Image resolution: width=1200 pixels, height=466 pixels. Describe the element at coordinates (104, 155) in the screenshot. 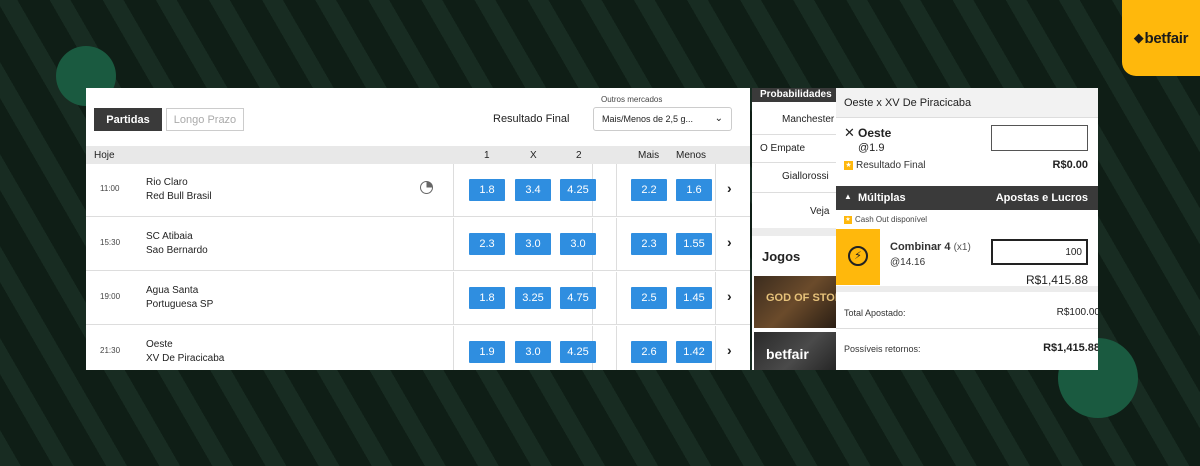

I see `header-hoje: Hoje` at that location.